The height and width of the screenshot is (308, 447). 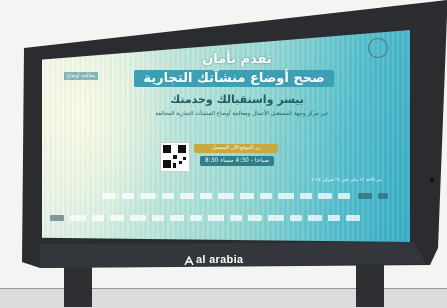 What do you see at coordinates (234, 78) in the screenshot?
I see `headline-2: صحح أوضاع منشآتك التجارية` at bounding box center [234, 78].